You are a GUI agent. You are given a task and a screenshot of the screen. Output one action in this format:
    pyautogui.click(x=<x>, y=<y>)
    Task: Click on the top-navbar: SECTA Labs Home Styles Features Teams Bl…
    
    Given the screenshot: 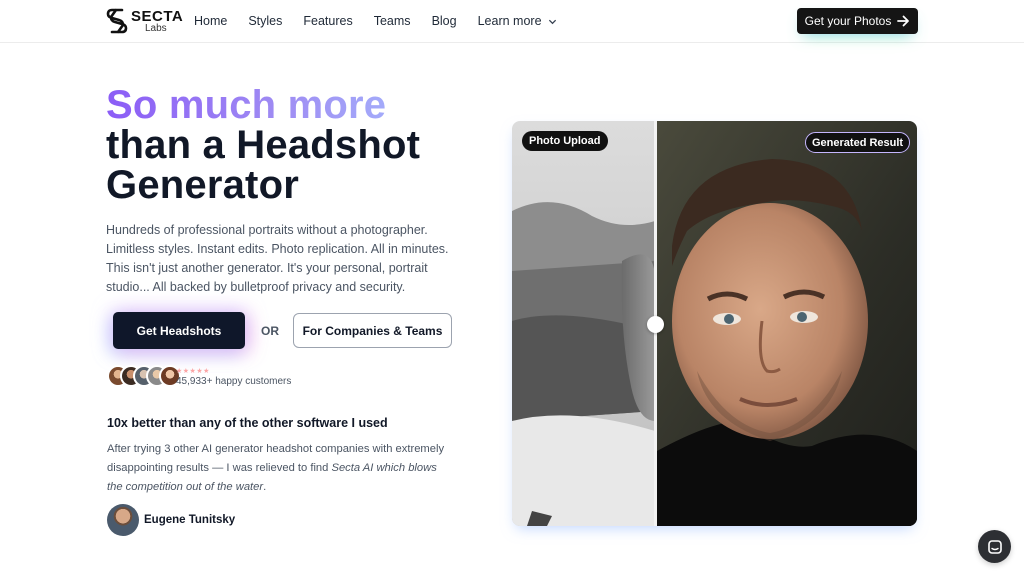 What is the action you would take?
    pyautogui.click(x=512, y=21)
    